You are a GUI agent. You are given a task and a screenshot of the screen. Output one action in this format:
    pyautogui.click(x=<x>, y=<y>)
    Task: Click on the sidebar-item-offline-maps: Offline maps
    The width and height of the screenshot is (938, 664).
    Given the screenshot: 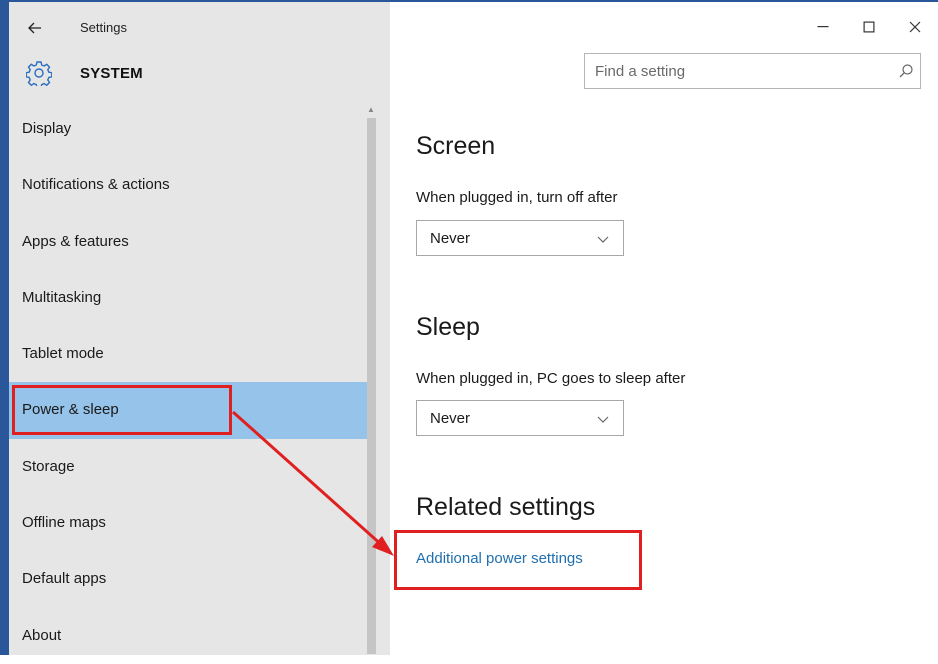 What is the action you would take?
    pyautogui.click(x=190, y=523)
    